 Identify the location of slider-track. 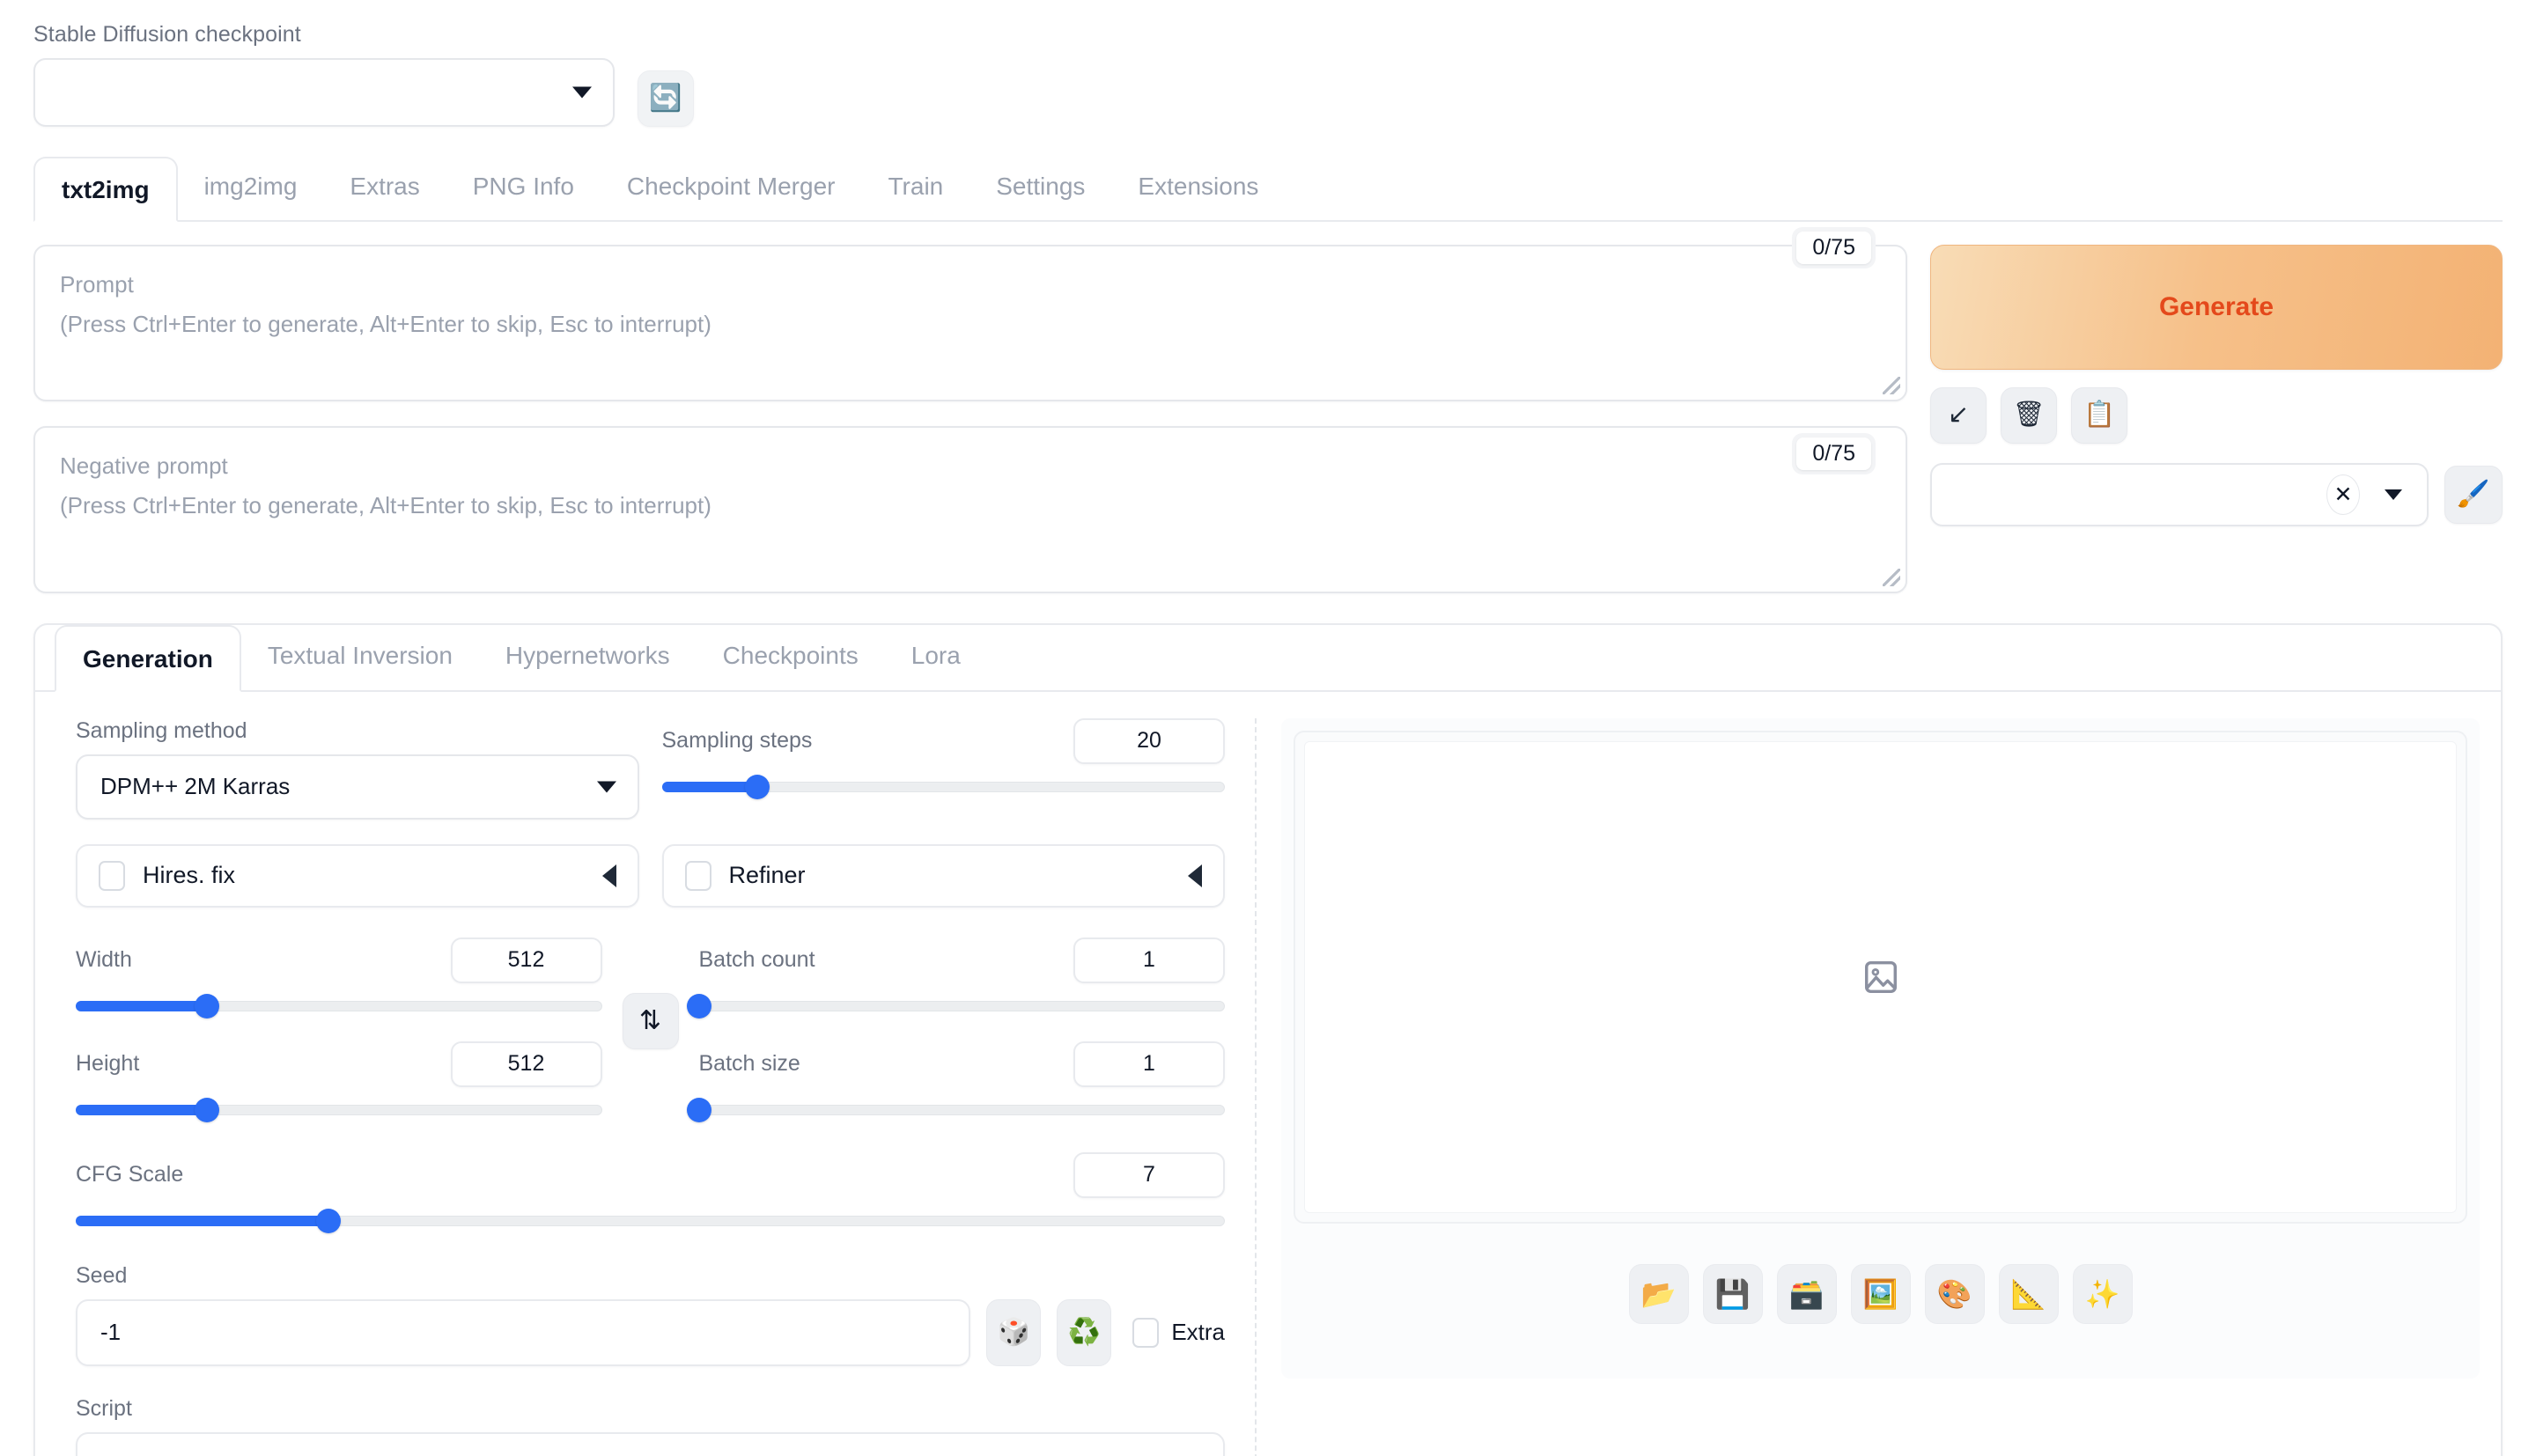
(961, 1005).